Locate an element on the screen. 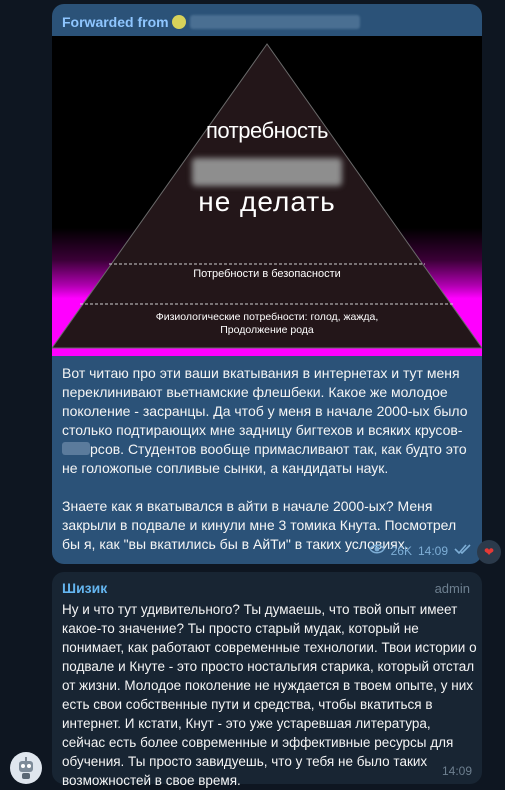  post-time: 14:09 is located at coordinates (432, 550).